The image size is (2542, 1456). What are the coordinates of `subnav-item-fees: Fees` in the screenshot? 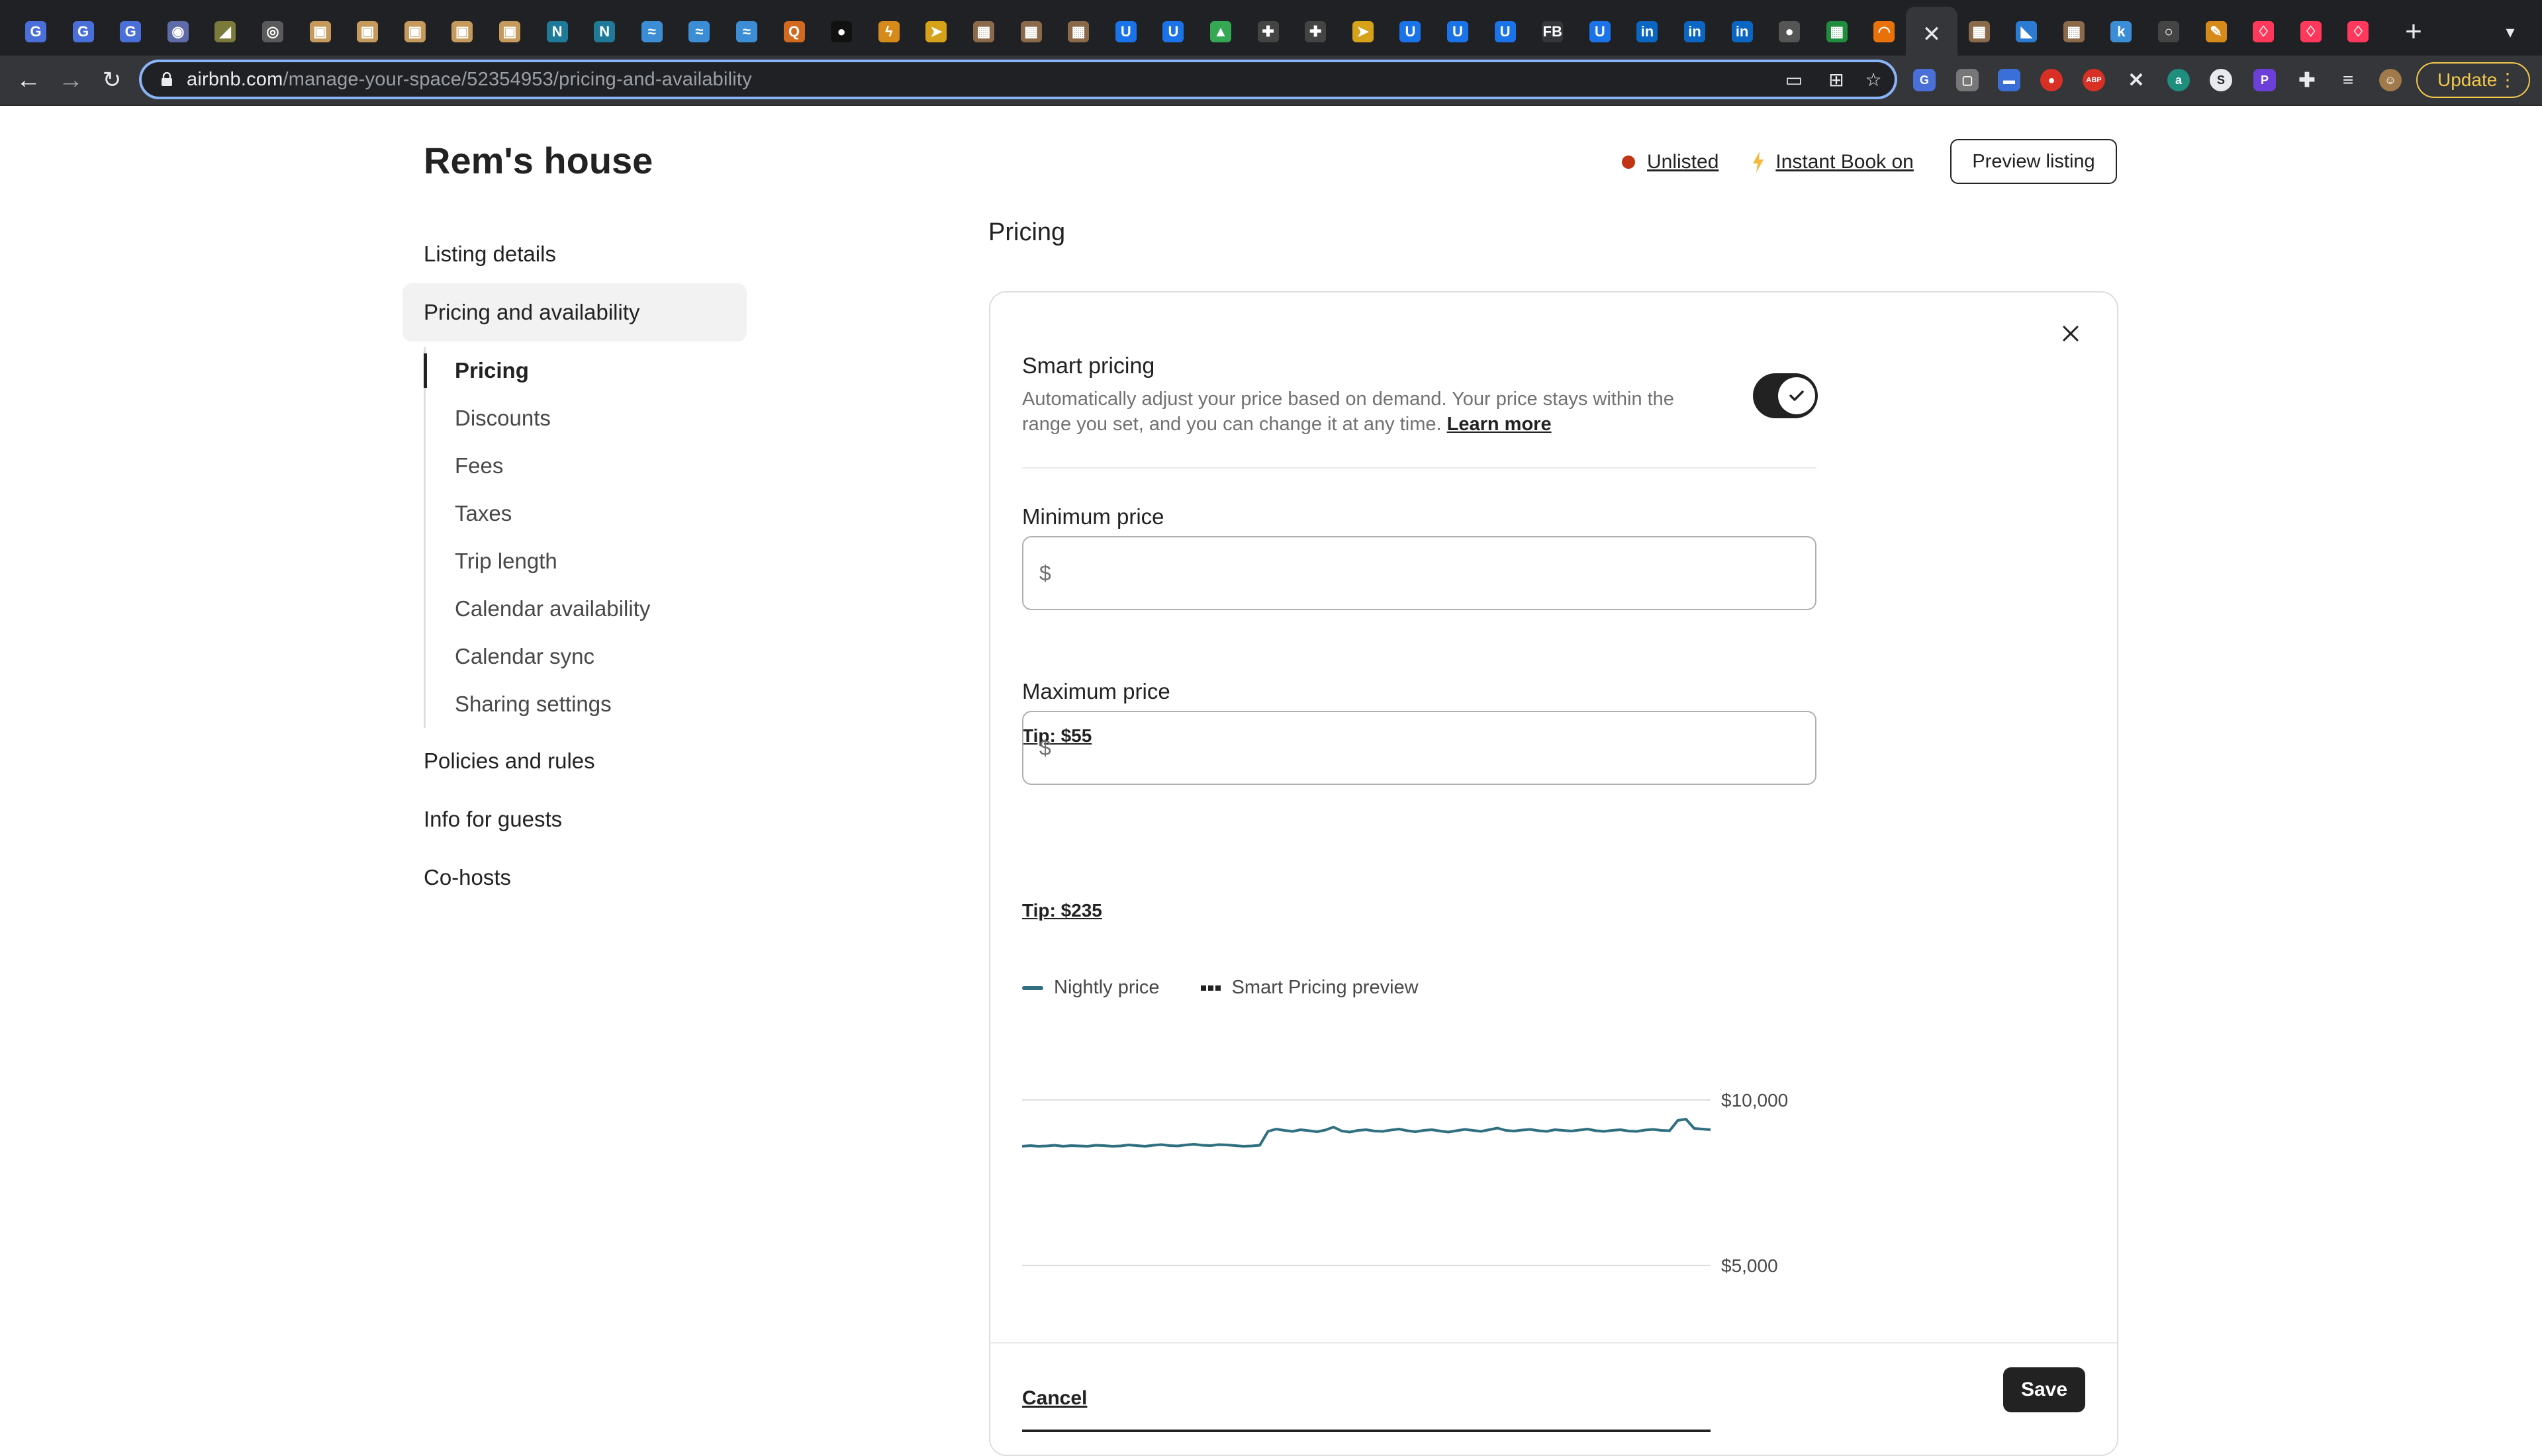 It's located at (586, 466).